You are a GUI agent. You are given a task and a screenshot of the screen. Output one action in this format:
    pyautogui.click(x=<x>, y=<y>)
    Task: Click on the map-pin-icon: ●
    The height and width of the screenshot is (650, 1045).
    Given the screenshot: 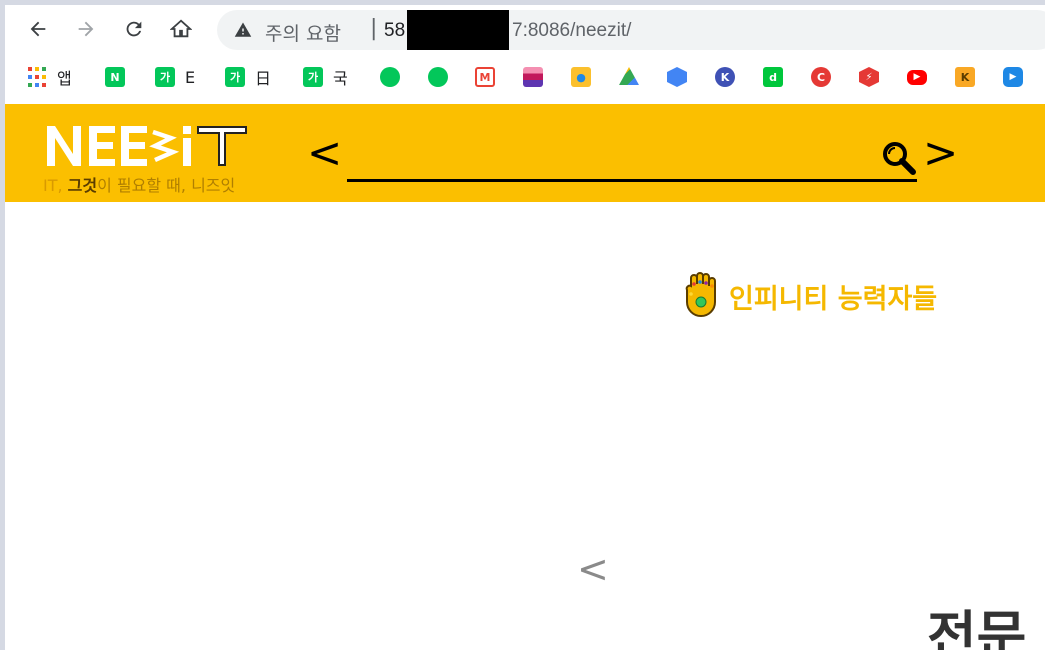 What is the action you would take?
    pyautogui.click(x=581, y=77)
    